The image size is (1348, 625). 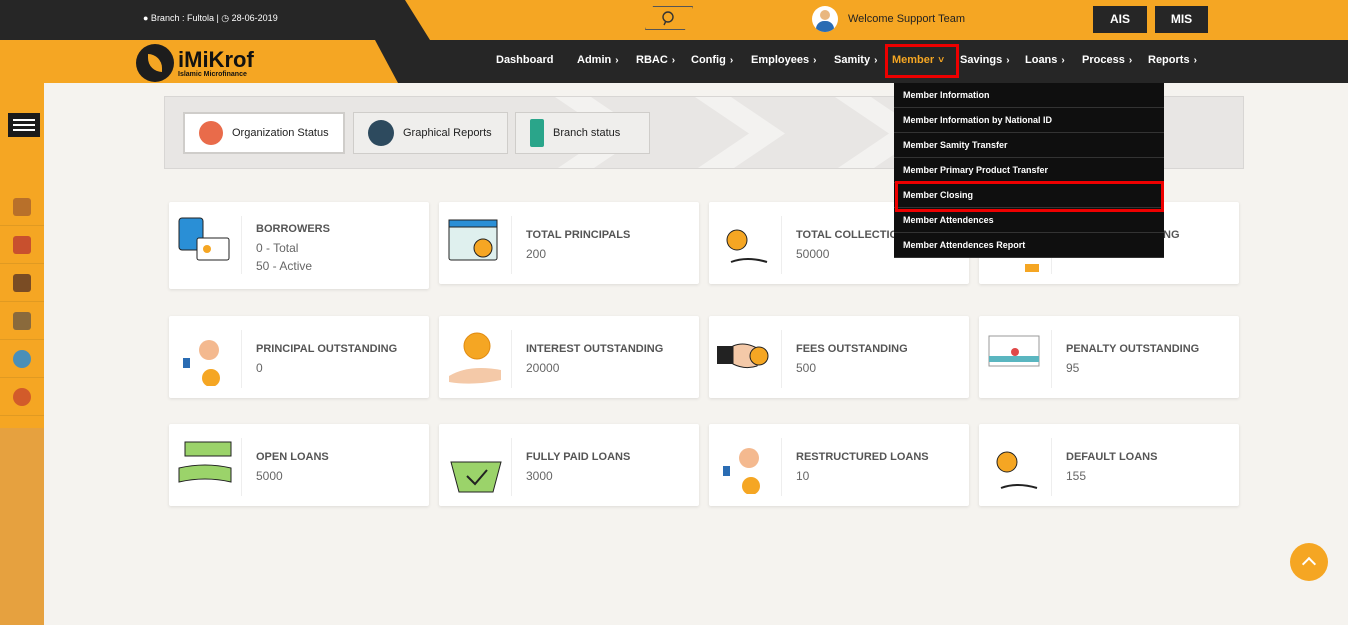 What do you see at coordinates (578, 235) in the screenshot?
I see `card-label: TOTAL PRINCIPALS` at bounding box center [578, 235].